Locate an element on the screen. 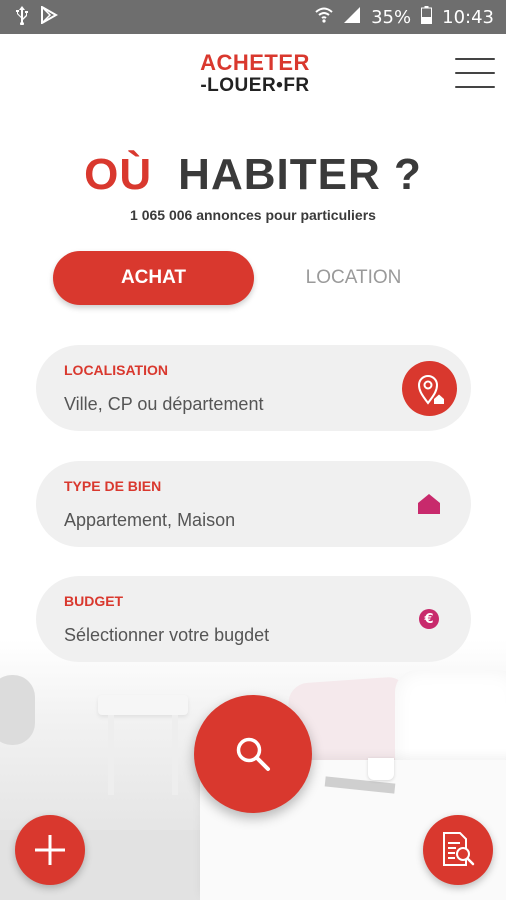 The height and width of the screenshot is (900, 506). localisation-field: LOCALISATION Ville, CP ou département is located at coordinates (253, 388).